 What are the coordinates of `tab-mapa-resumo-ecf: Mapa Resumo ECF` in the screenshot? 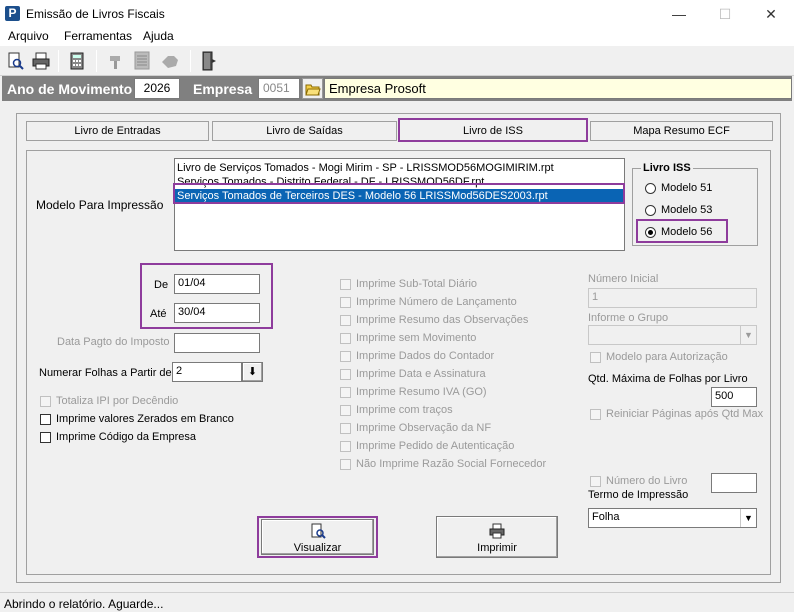 It's located at (681, 131).